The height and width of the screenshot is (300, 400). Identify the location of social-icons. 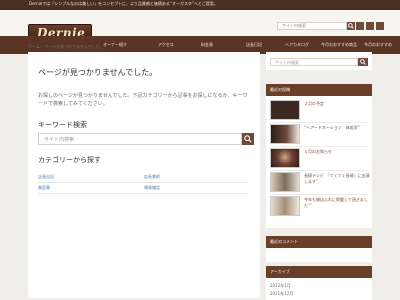
(370, 26).